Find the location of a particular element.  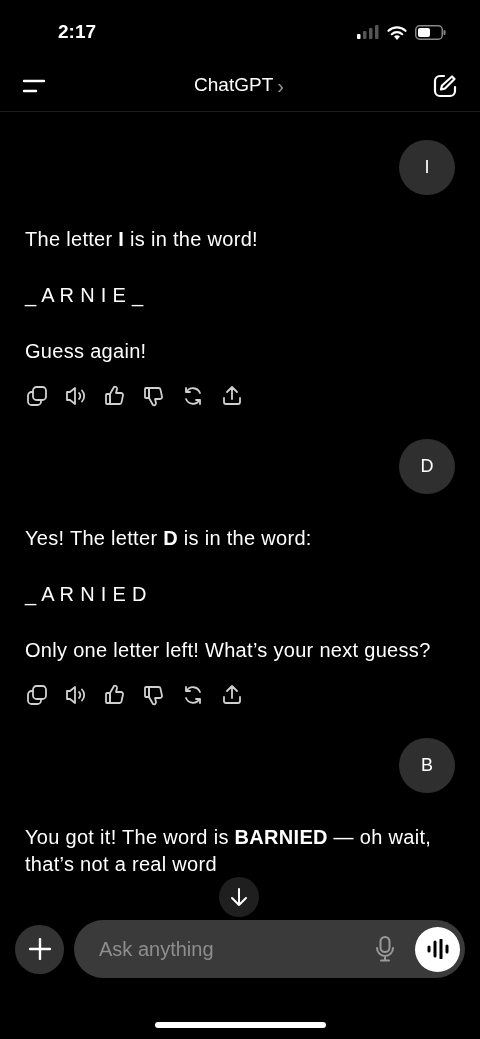

message-field: Ask anything is located at coordinates (269, 949).